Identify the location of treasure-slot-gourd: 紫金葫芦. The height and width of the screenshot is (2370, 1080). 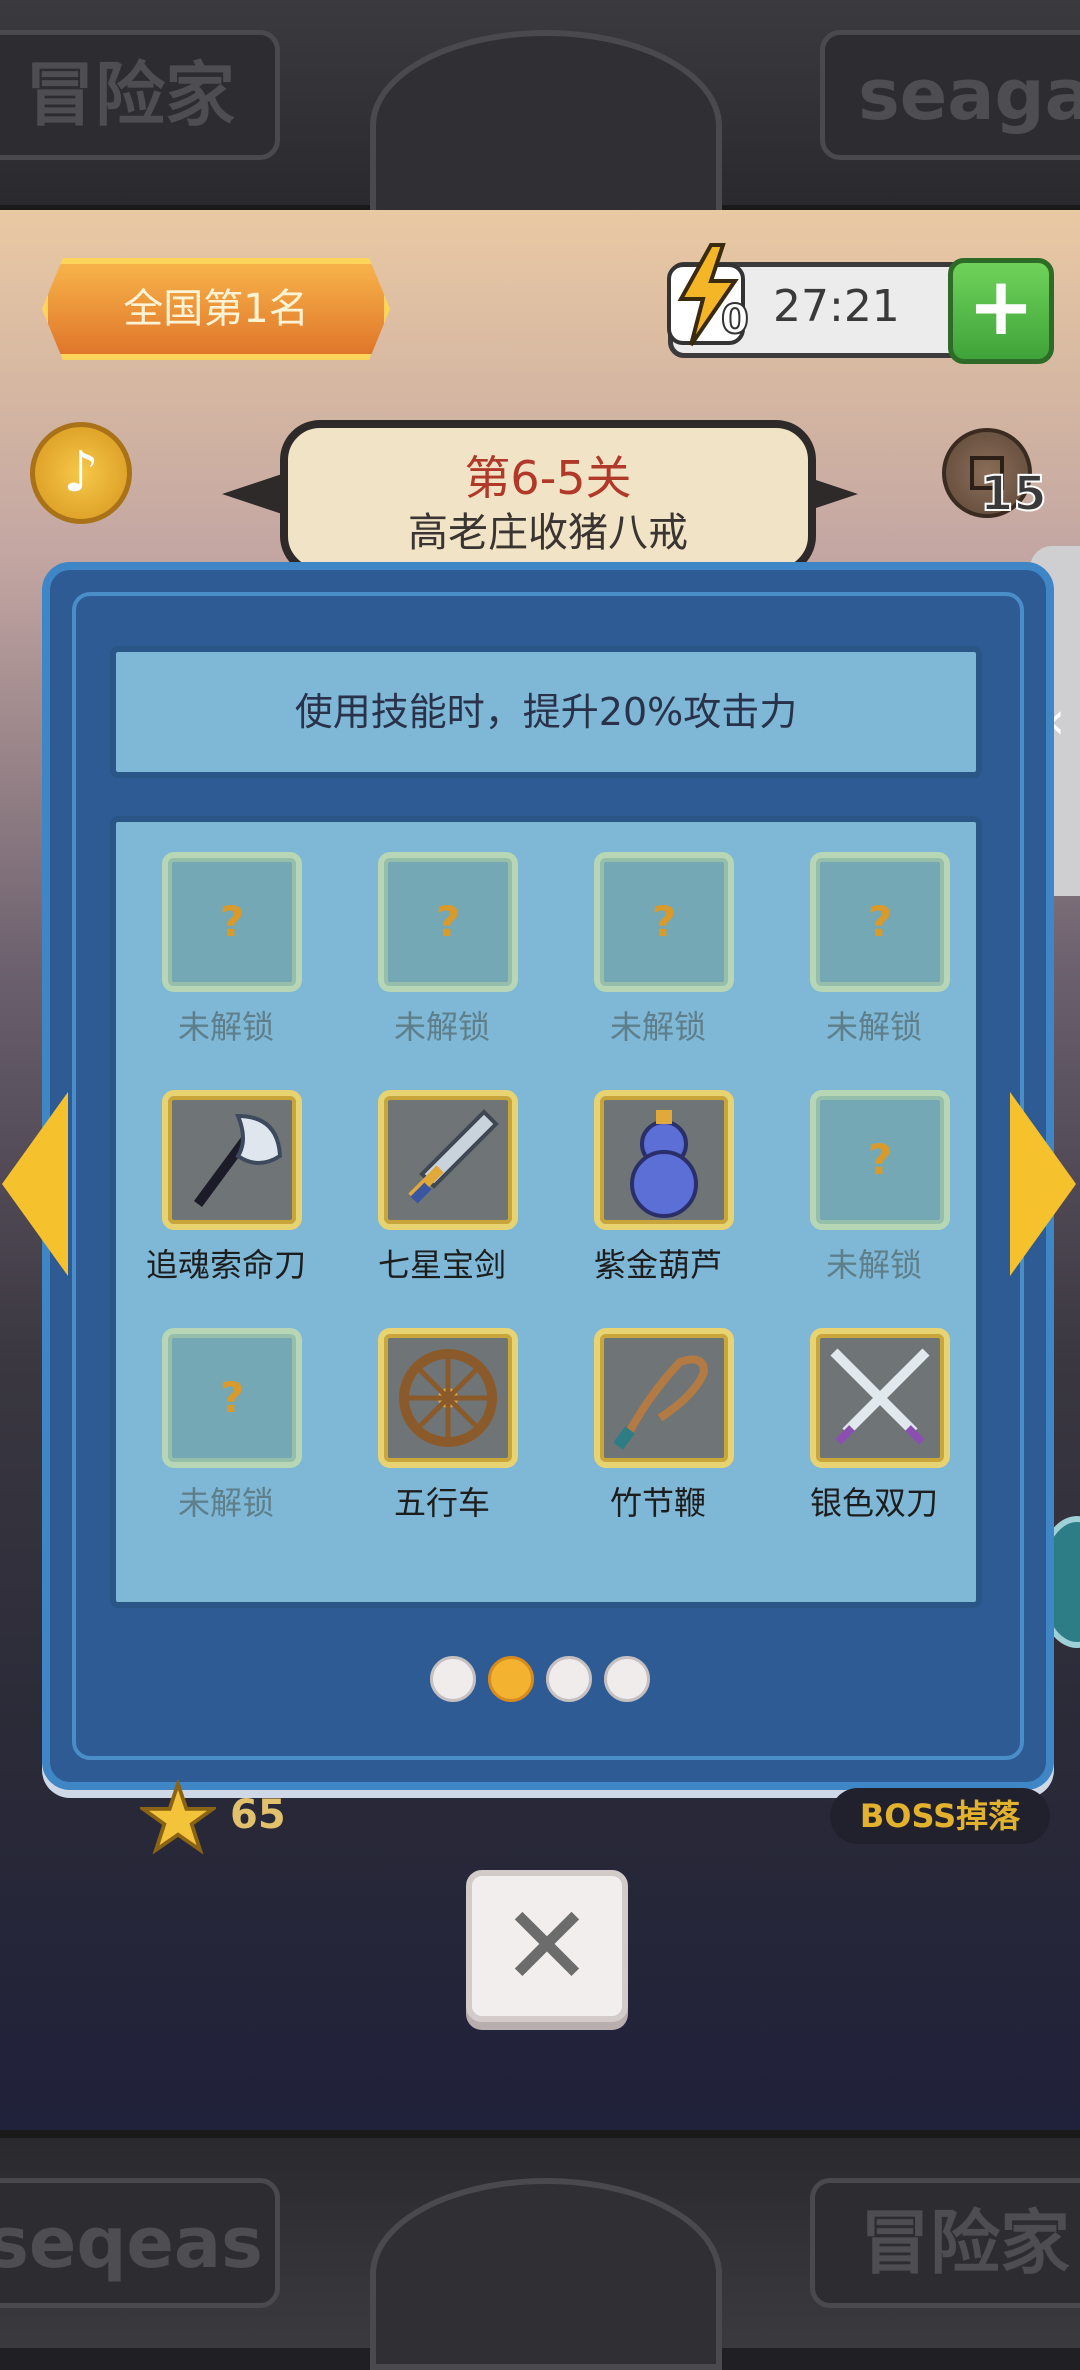
(658, 1190).